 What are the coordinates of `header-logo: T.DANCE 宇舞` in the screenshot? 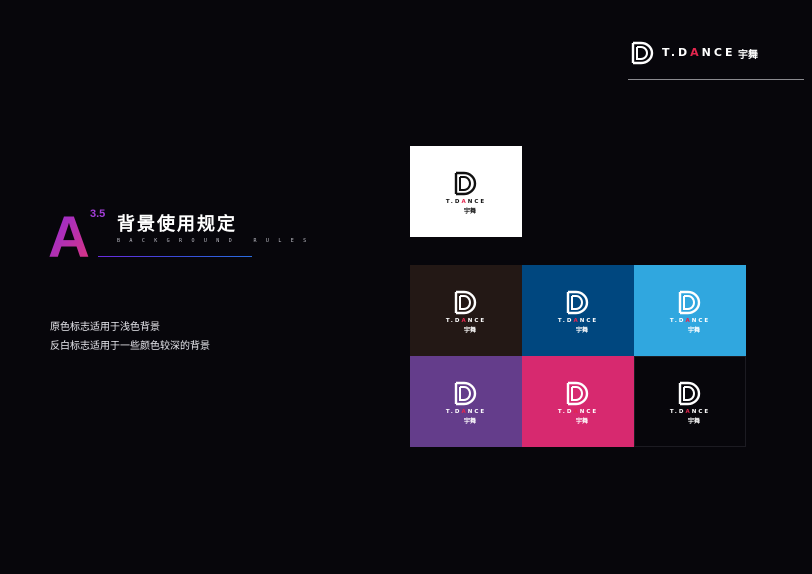 It's located at (700, 54).